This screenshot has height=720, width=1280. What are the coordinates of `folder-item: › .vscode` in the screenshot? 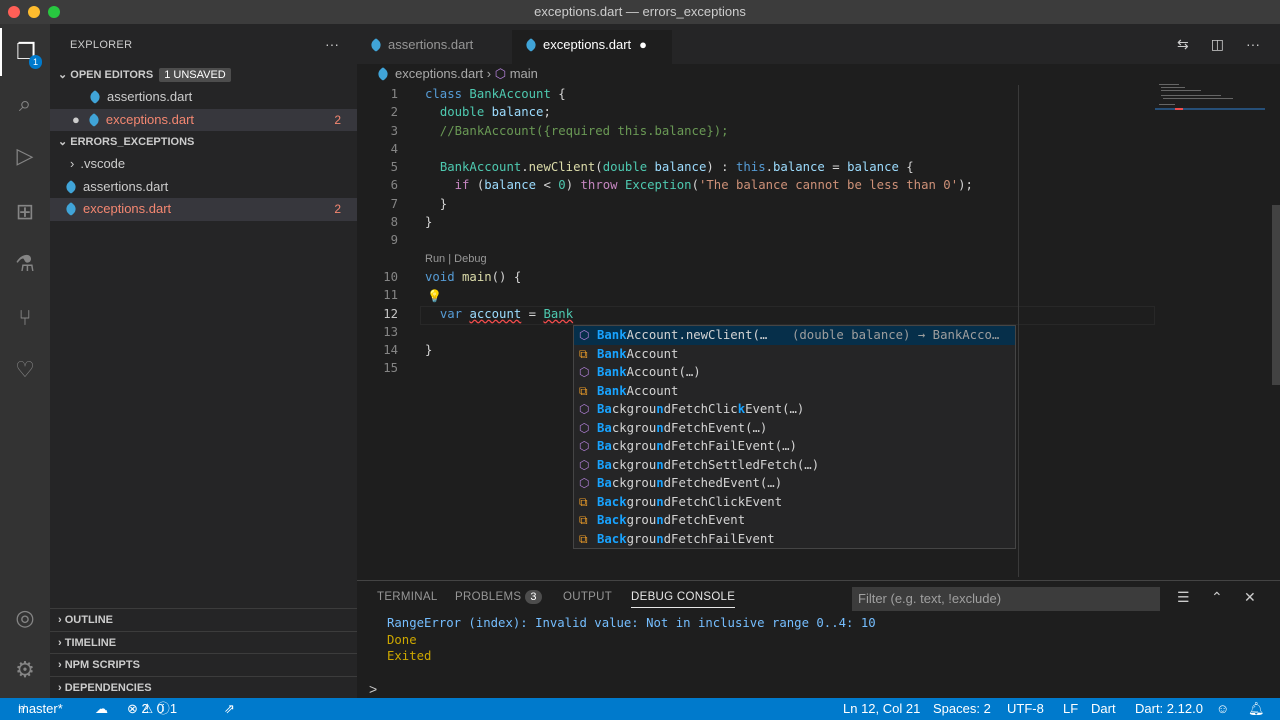 It's located at (203, 164).